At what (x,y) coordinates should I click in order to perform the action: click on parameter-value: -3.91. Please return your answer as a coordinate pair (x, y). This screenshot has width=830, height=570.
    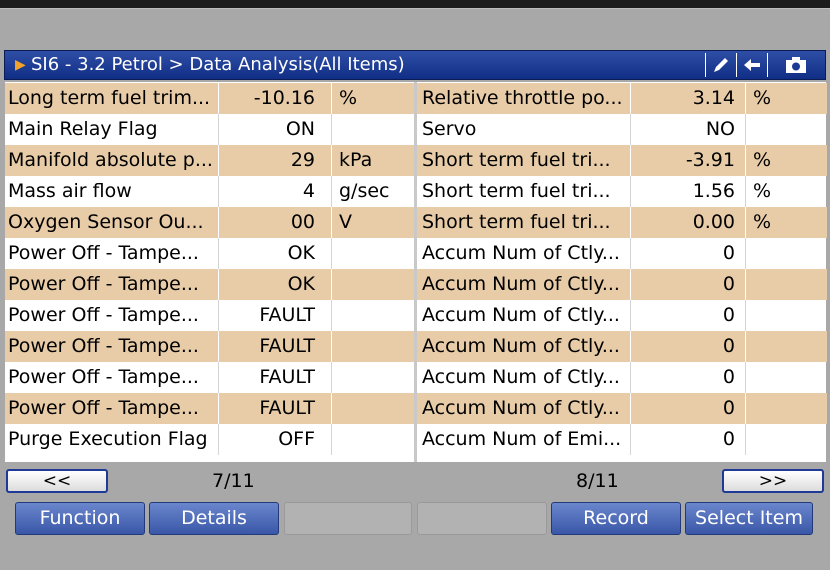
    Looking at the image, I should click on (710, 160).